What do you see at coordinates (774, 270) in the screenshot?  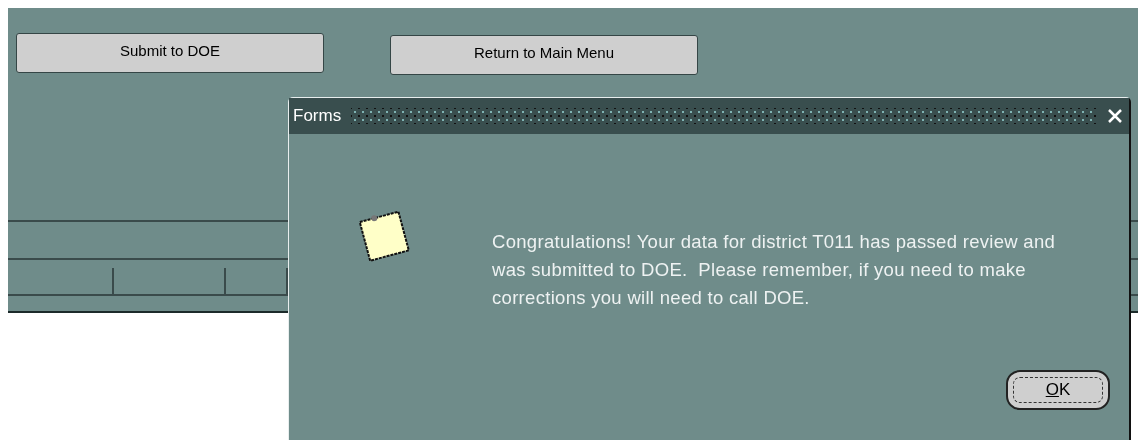 I see `dialog-message: Congratulations! Your data for district T011 has passed review and was submitted to DOE. Please remember, if you need to make corrections you will need to call DOE.` at bounding box center [774, 270].